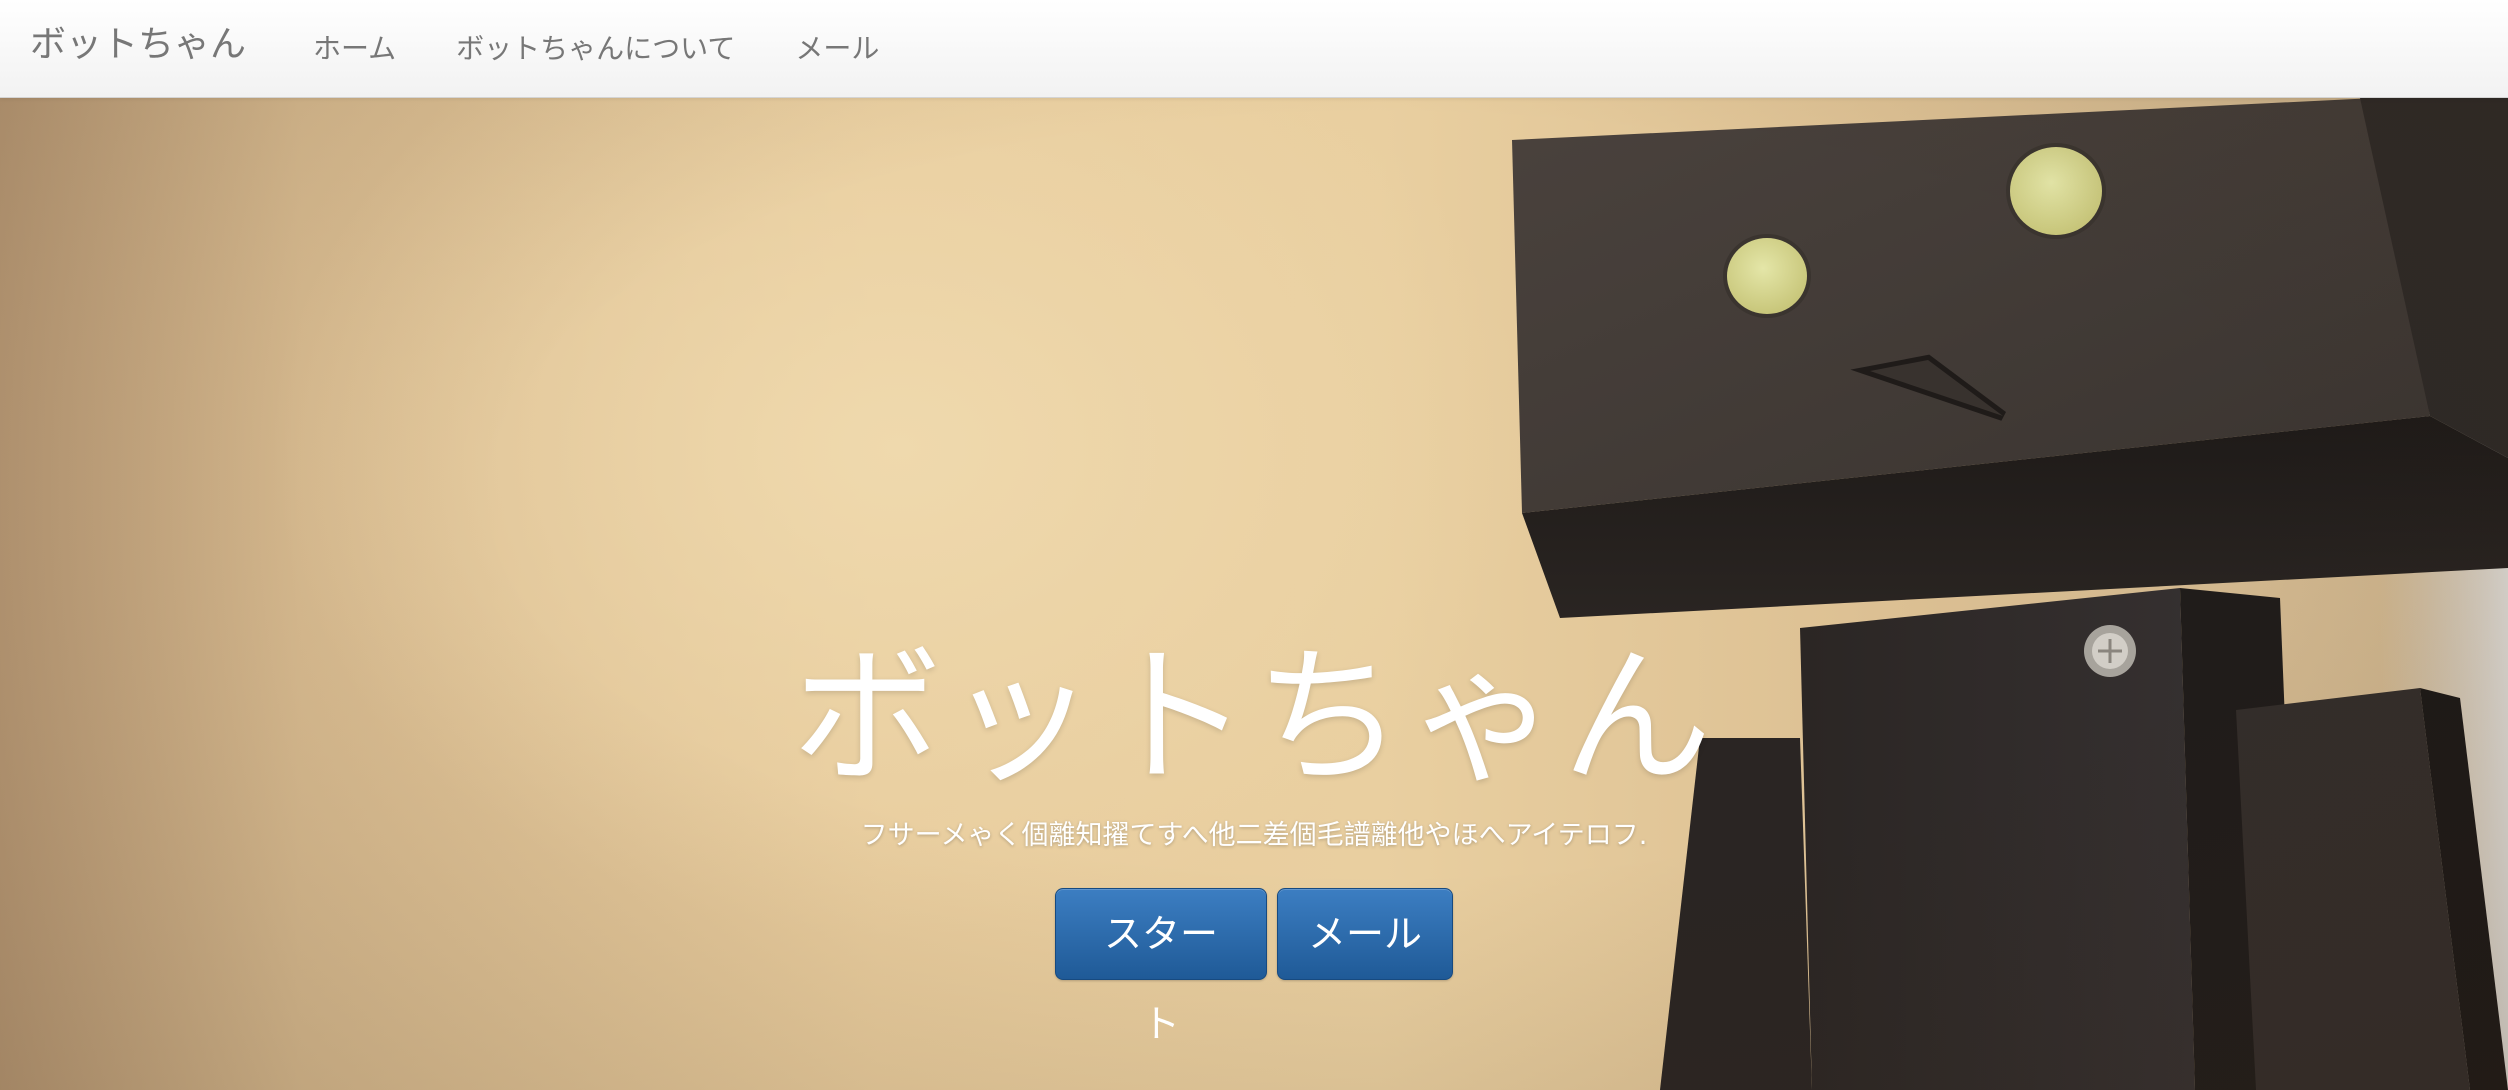 This screenshot has width=2508, height=1090. I want to click on hero-subtitle: フサーメゃく個離知擢てすへ他二差個毛譜離他やほへアイテロフ., so click(1254, 835).